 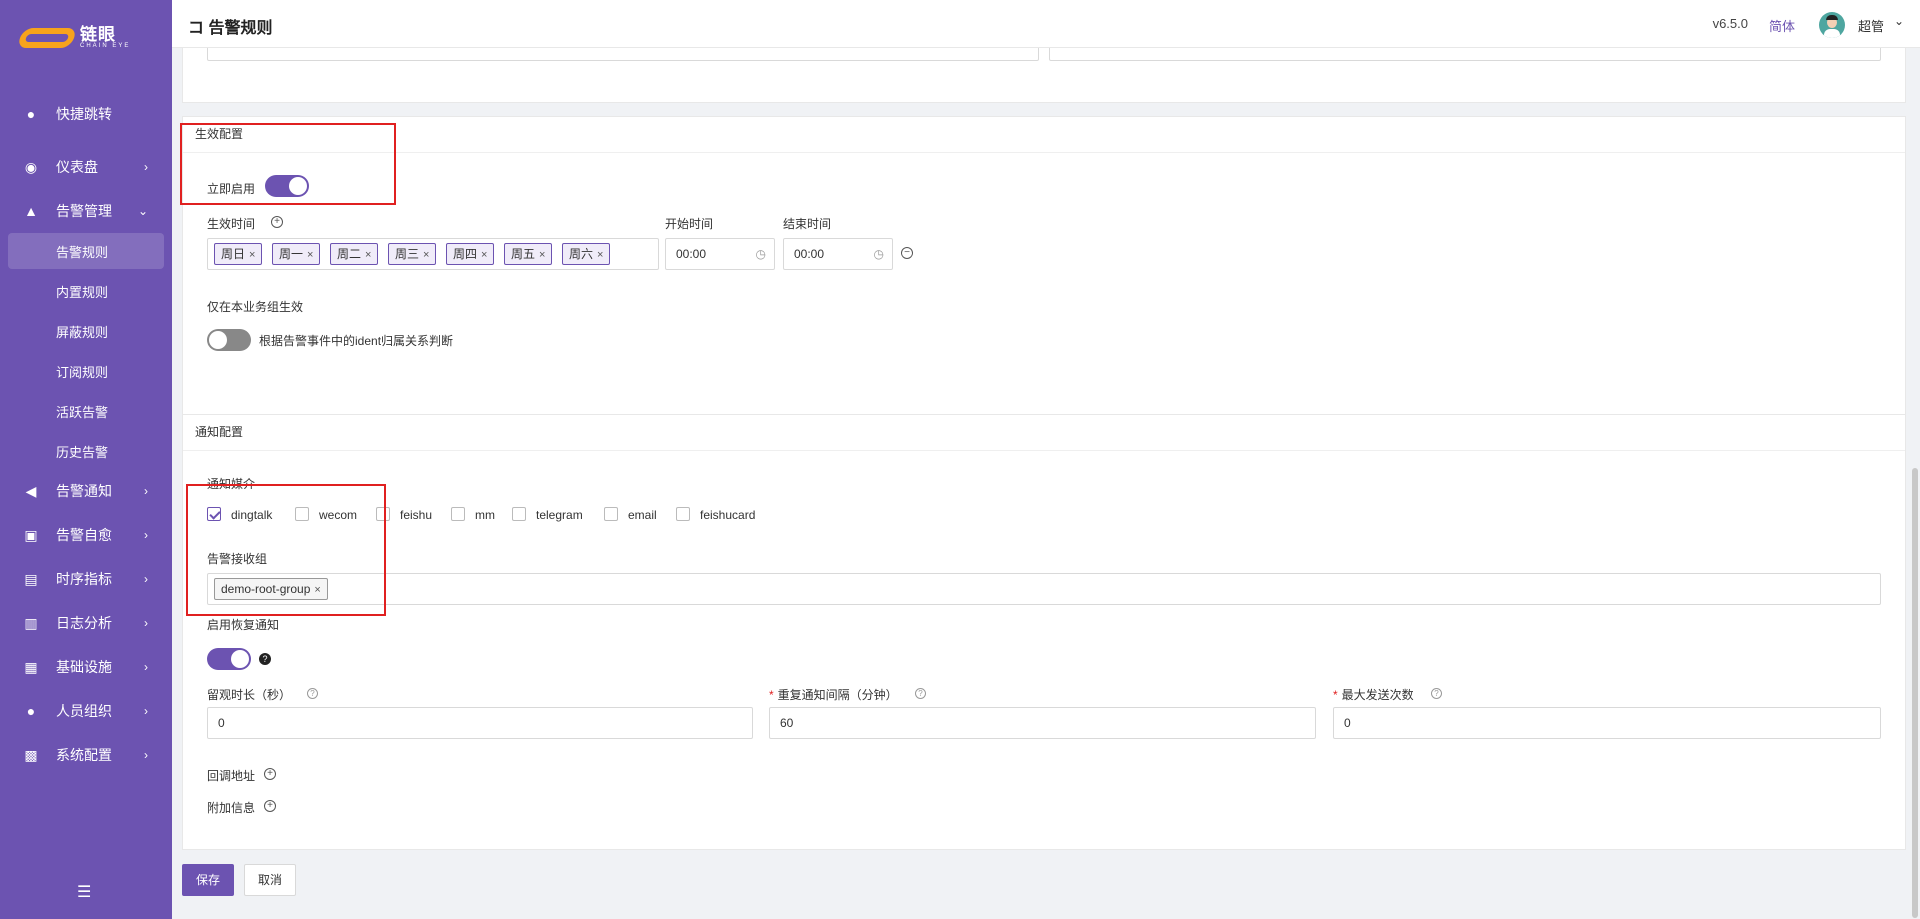 What do you see at coordinates (354, 254) in the screenshot?
I see `day-tag: 周二 ×` at bounding box center [354, 254].